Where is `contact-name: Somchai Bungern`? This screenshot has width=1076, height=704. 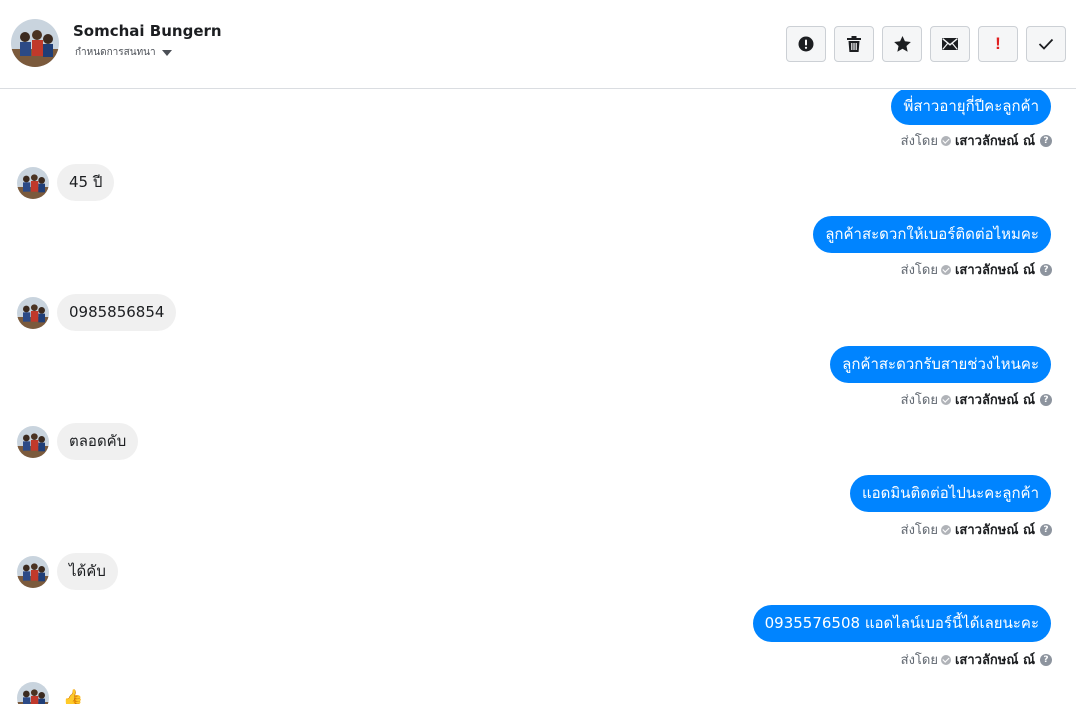
contact-name: Somchai Bungern is located at coordinates (147, 31).